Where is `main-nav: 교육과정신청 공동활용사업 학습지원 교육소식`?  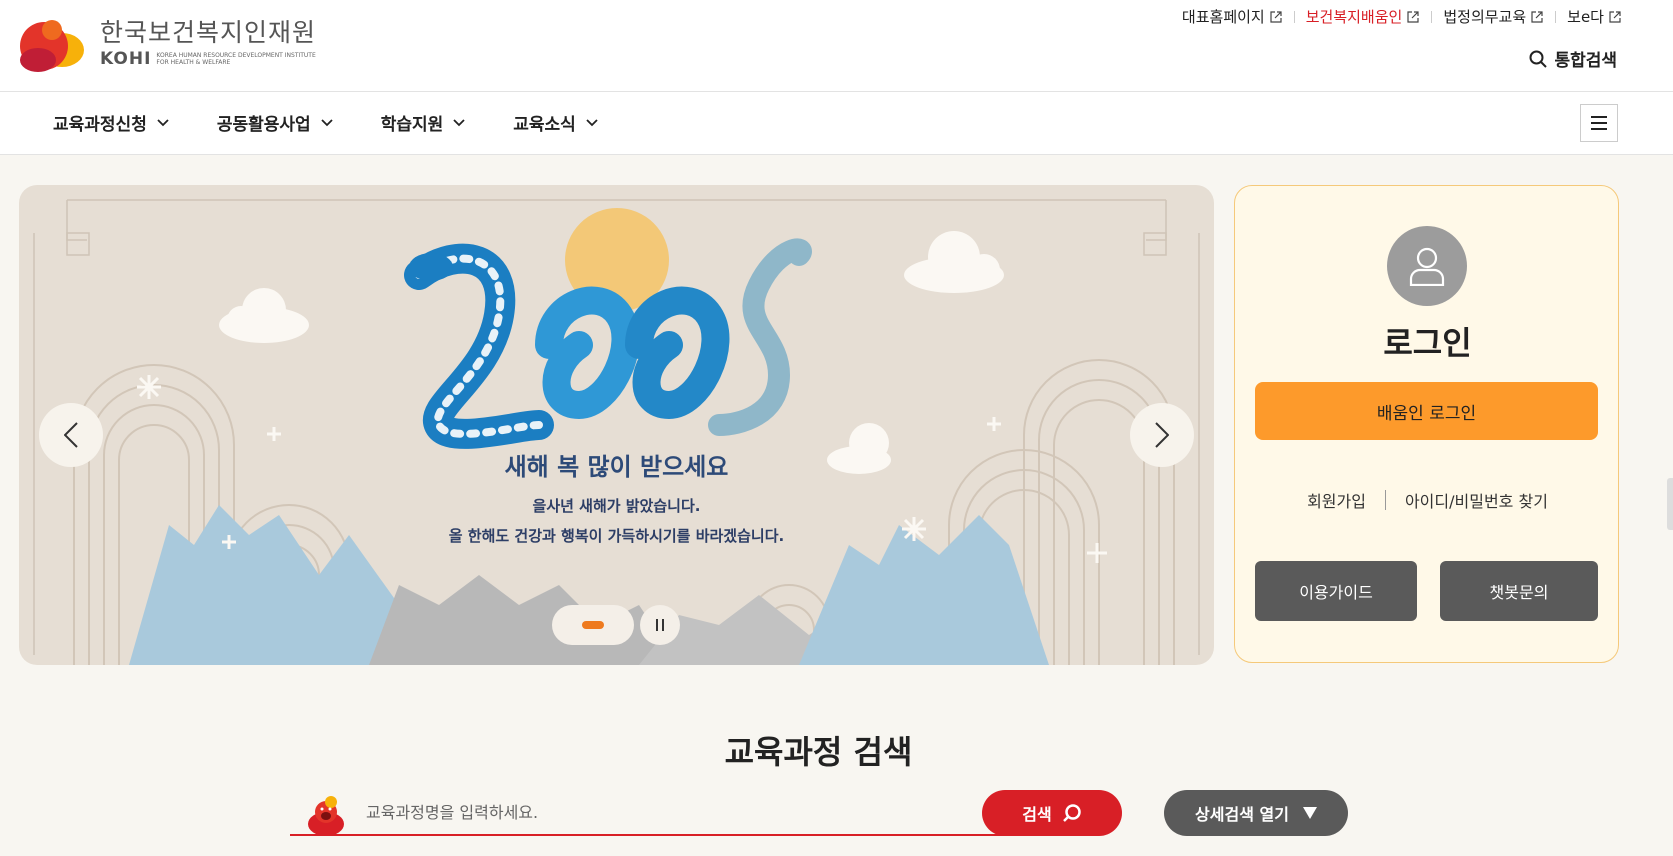
main-nav: 교육과정신청 공동활용사업 학습지원 교육소식 is located at coordinates (836, 123).